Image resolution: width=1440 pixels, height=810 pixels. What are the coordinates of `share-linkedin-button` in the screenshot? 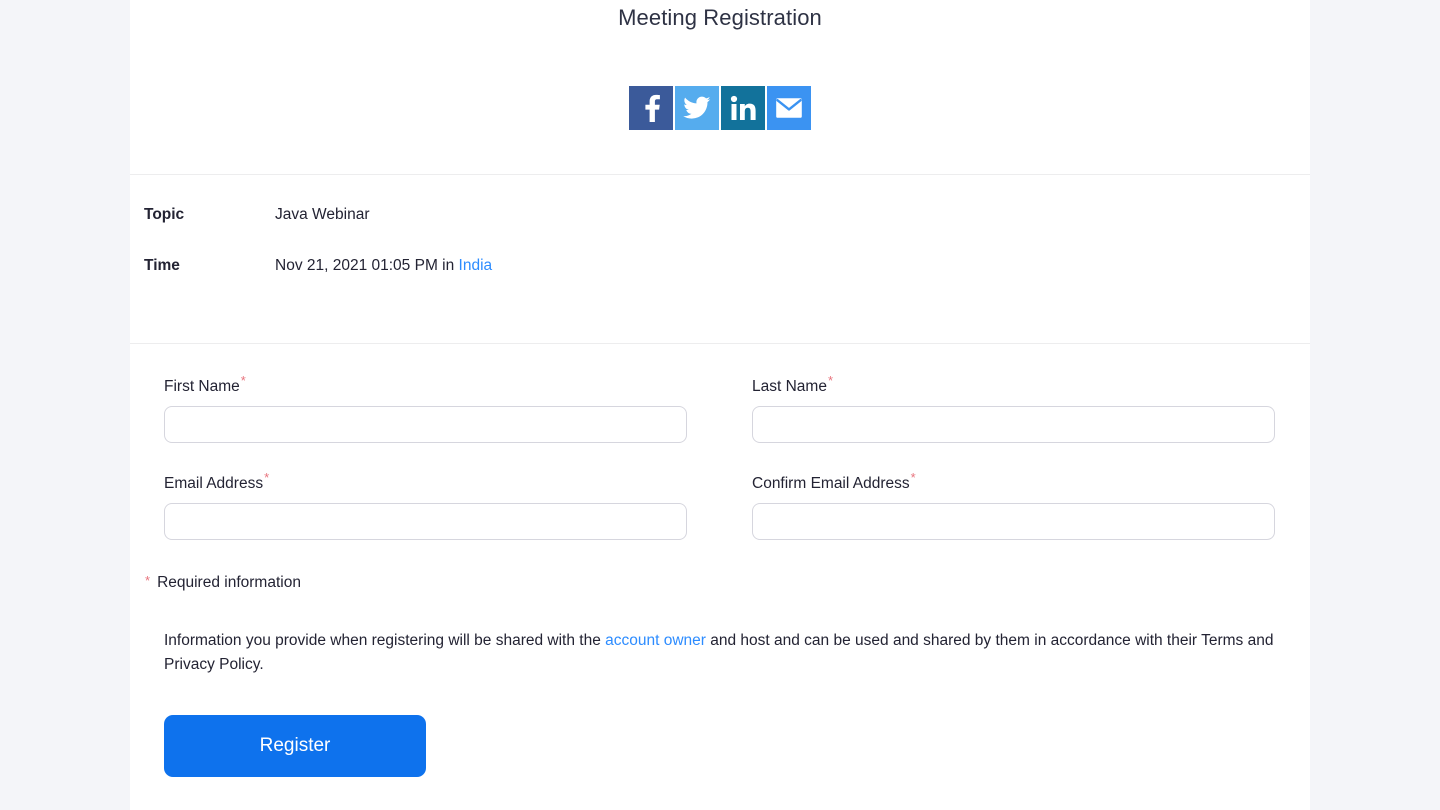 It's located at (743, 108).